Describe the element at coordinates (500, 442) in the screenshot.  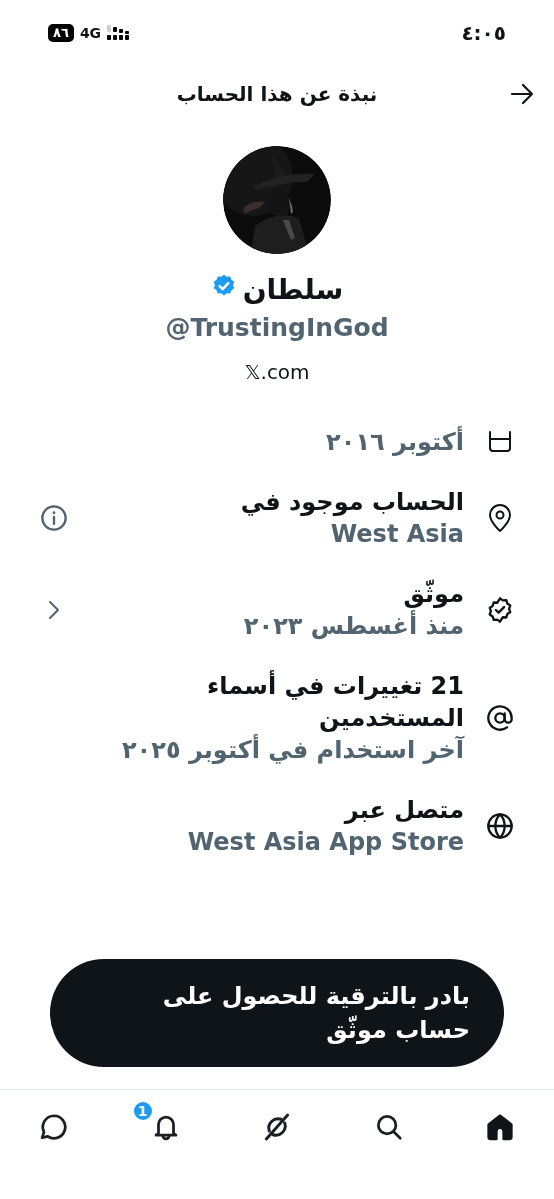
I see `calendar-icon` at that location.